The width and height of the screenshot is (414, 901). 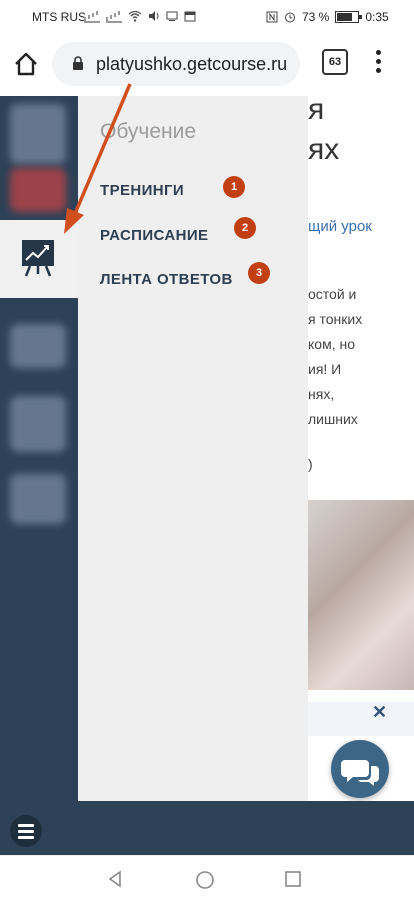 I want to click on bottom-bar, so click(x=207, y=828).